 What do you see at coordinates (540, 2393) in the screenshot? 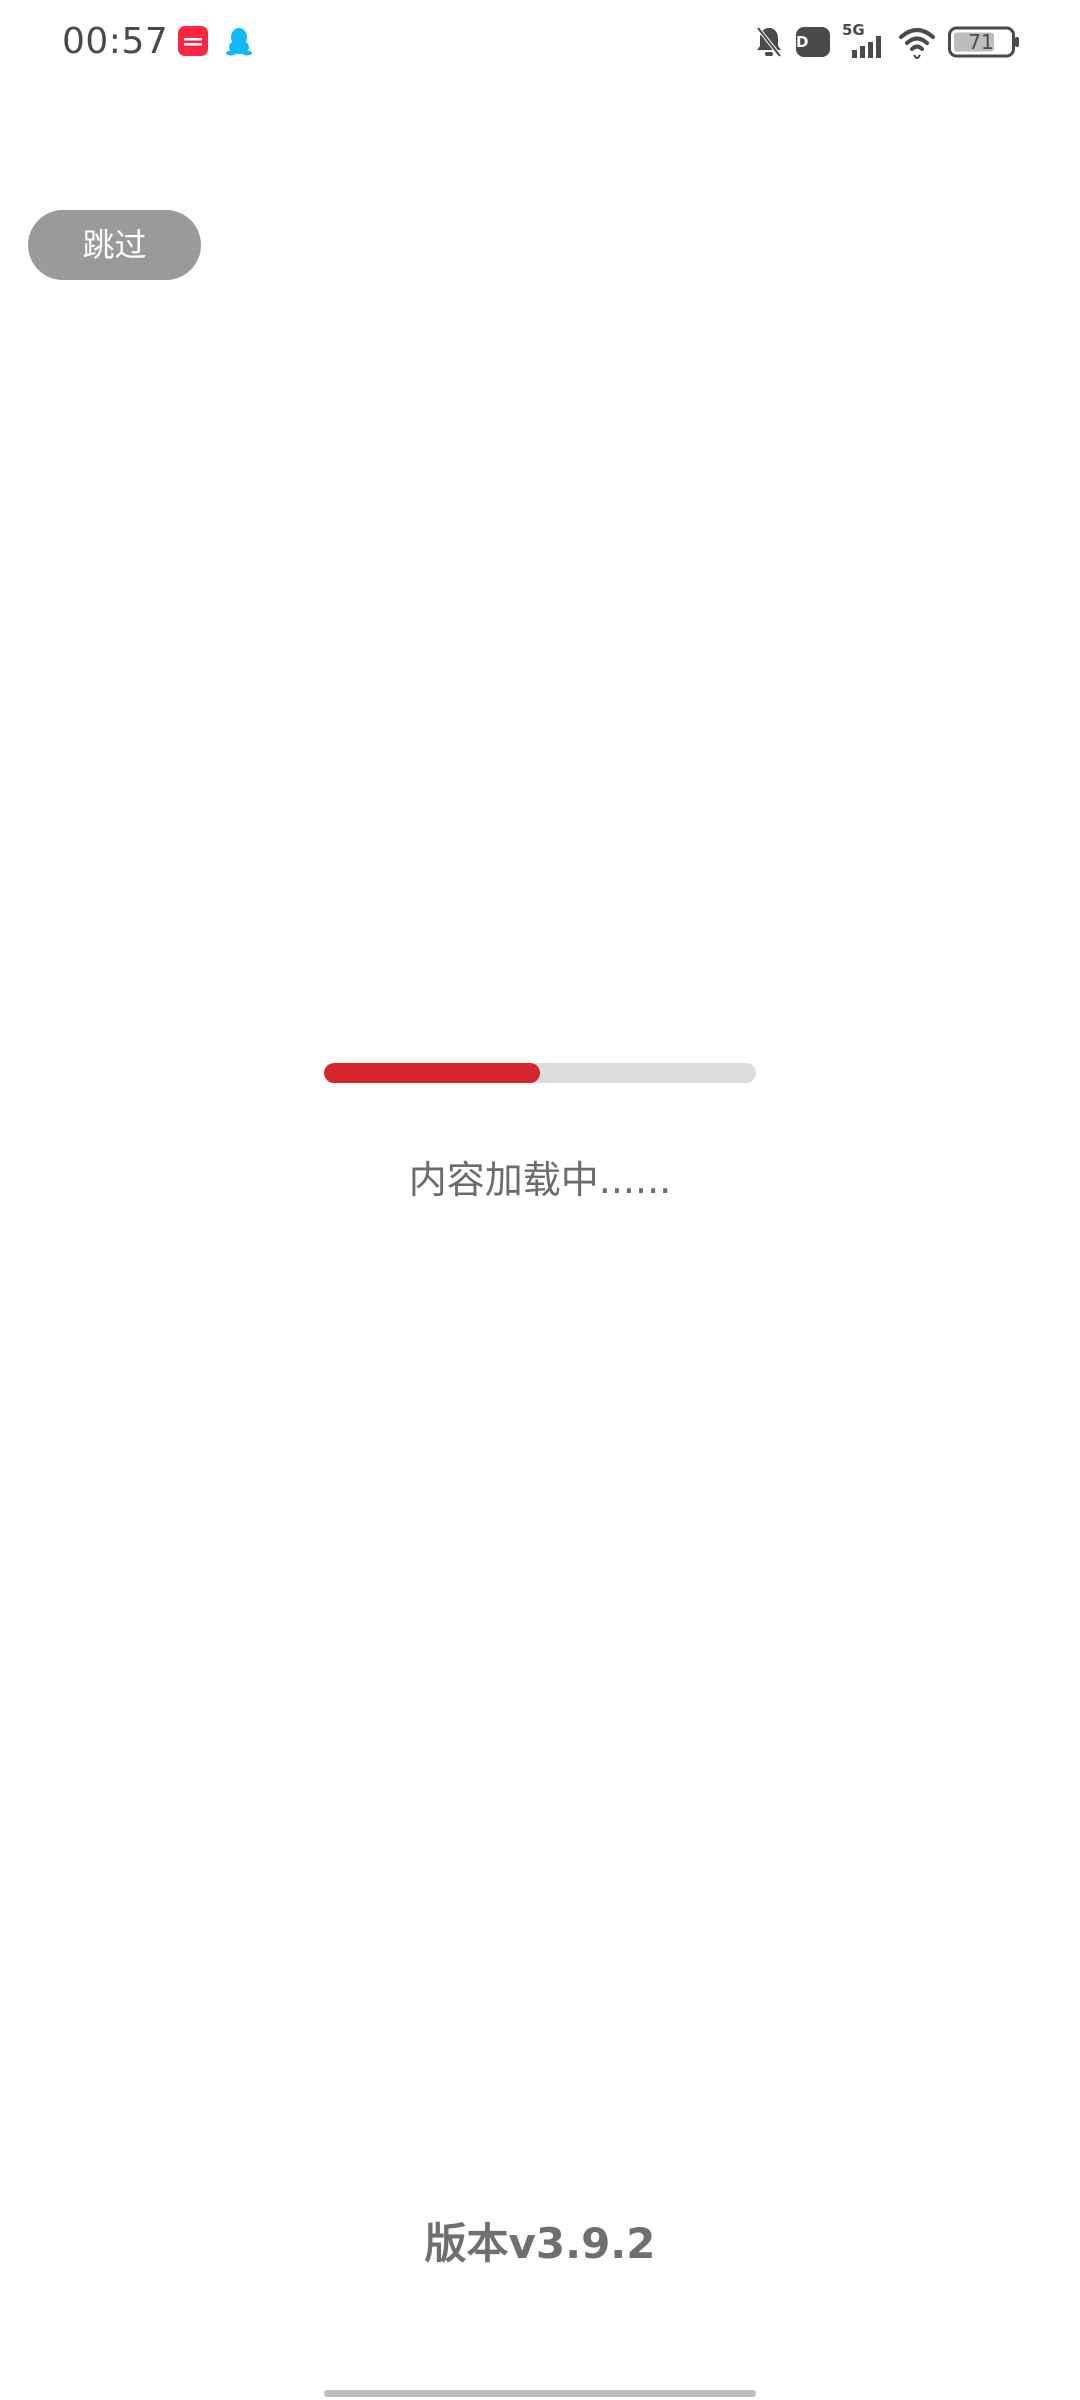
I see `home-indicator` at bounding box center [540, 2393].